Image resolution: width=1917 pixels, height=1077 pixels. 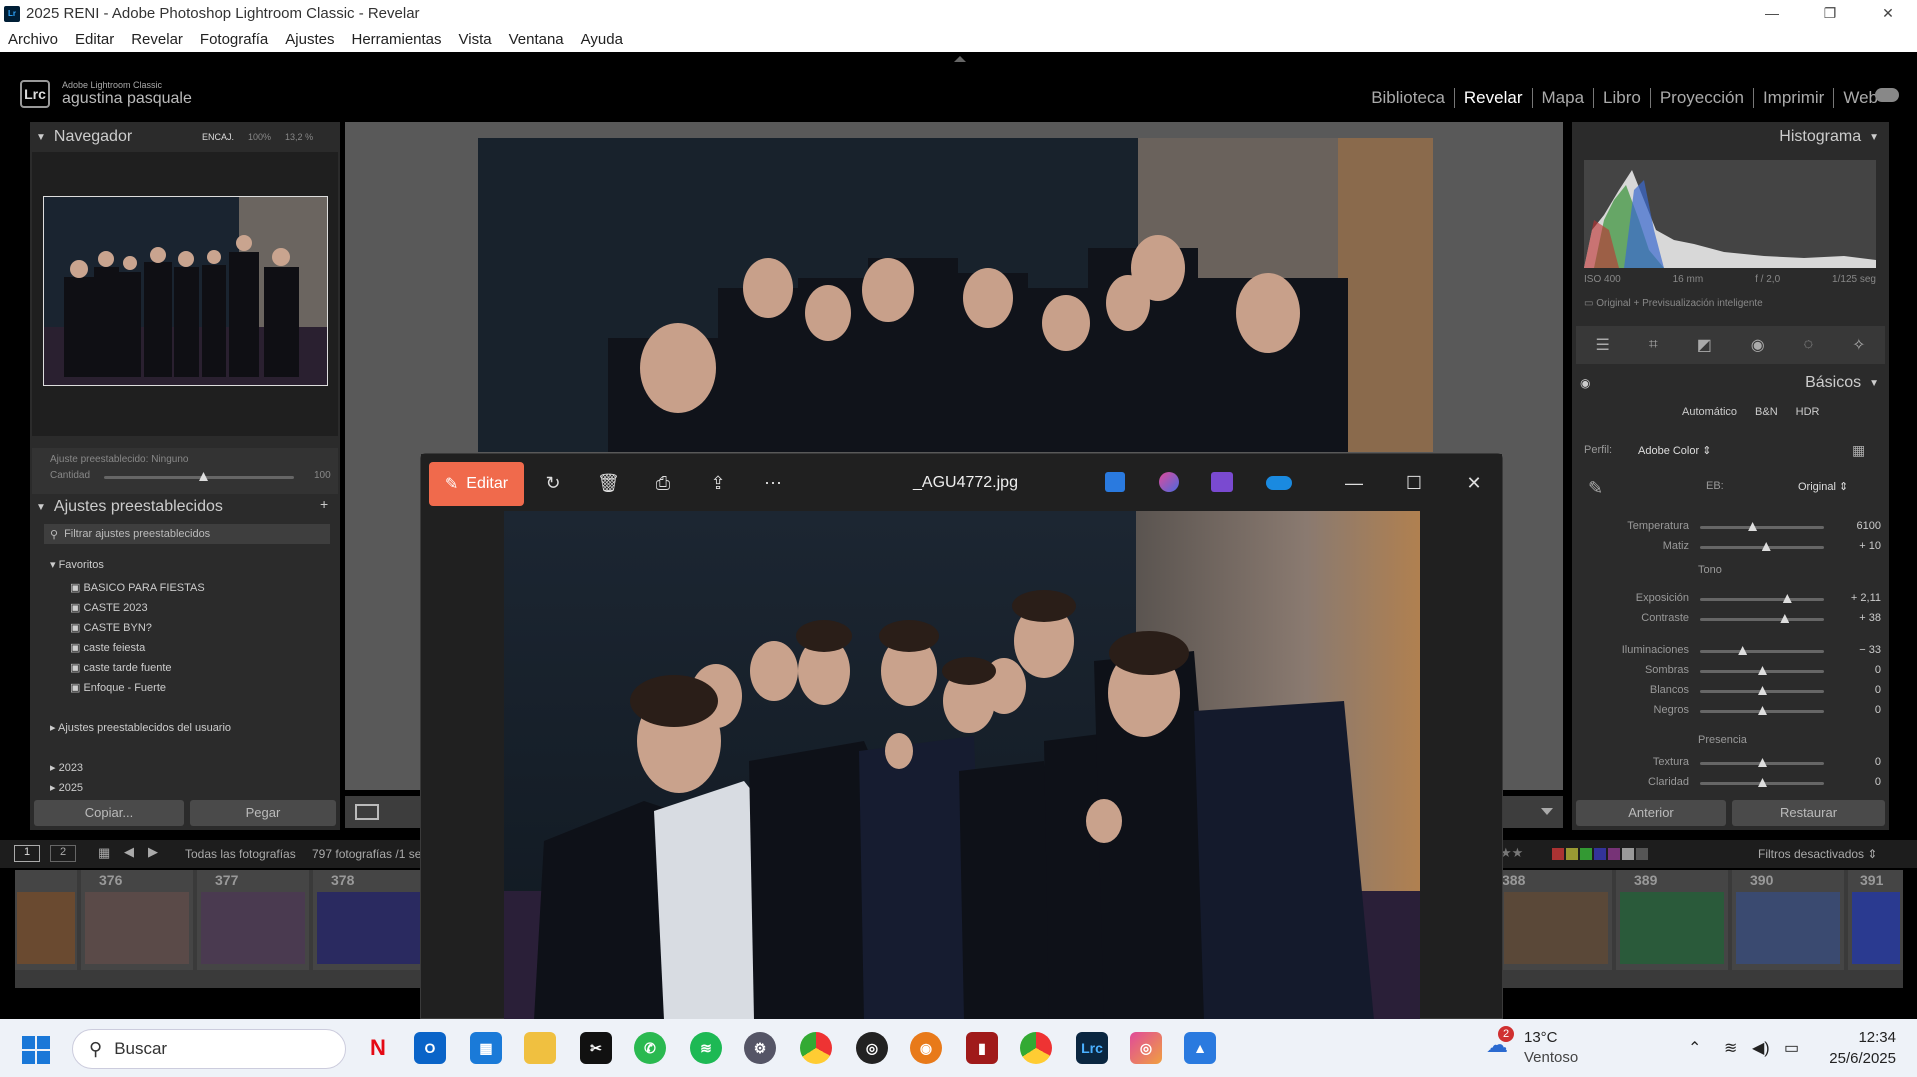 What do you see at coordinates (476, 484) in the screenshot?
I see `edit-button: ✎ Editar` at bounding box center [476, 484].